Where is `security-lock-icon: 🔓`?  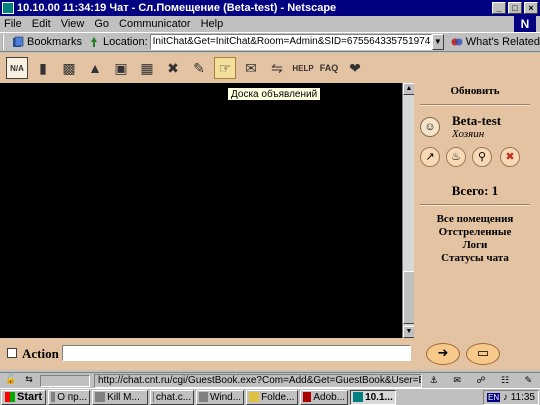
security-lock-icon: 🔓 is located at coordinates (11, 381).